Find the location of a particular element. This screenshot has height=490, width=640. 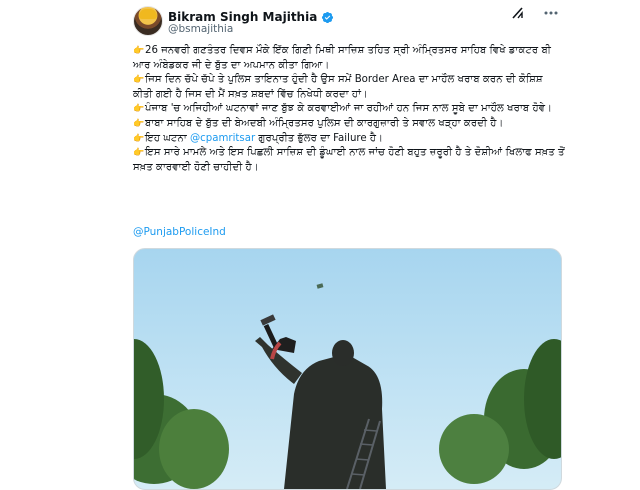

cpamritsar-mention-link: @cpamritsar is located at coordinates (222, 138).